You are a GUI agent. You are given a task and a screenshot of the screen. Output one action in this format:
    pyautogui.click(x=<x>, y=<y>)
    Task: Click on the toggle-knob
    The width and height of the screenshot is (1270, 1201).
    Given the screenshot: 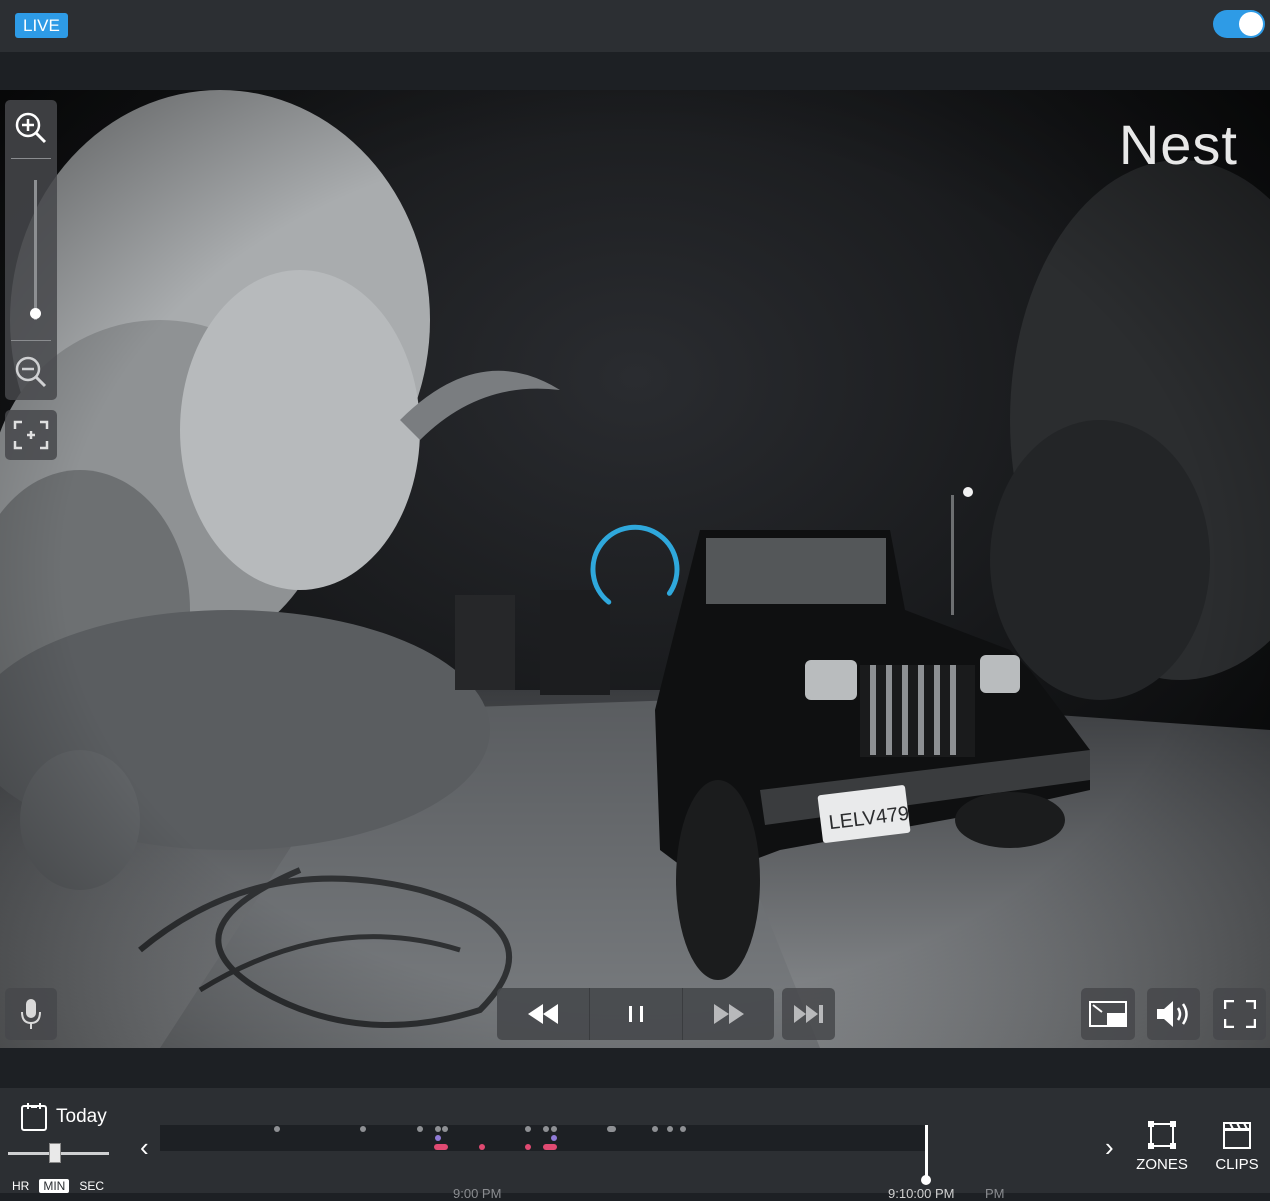 What is the action you would take?
    pyautogui.click(x=1251, y=24)
    